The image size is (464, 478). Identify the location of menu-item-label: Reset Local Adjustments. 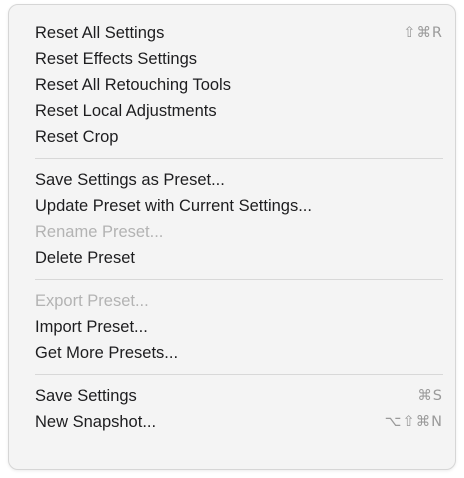
(126, 111).